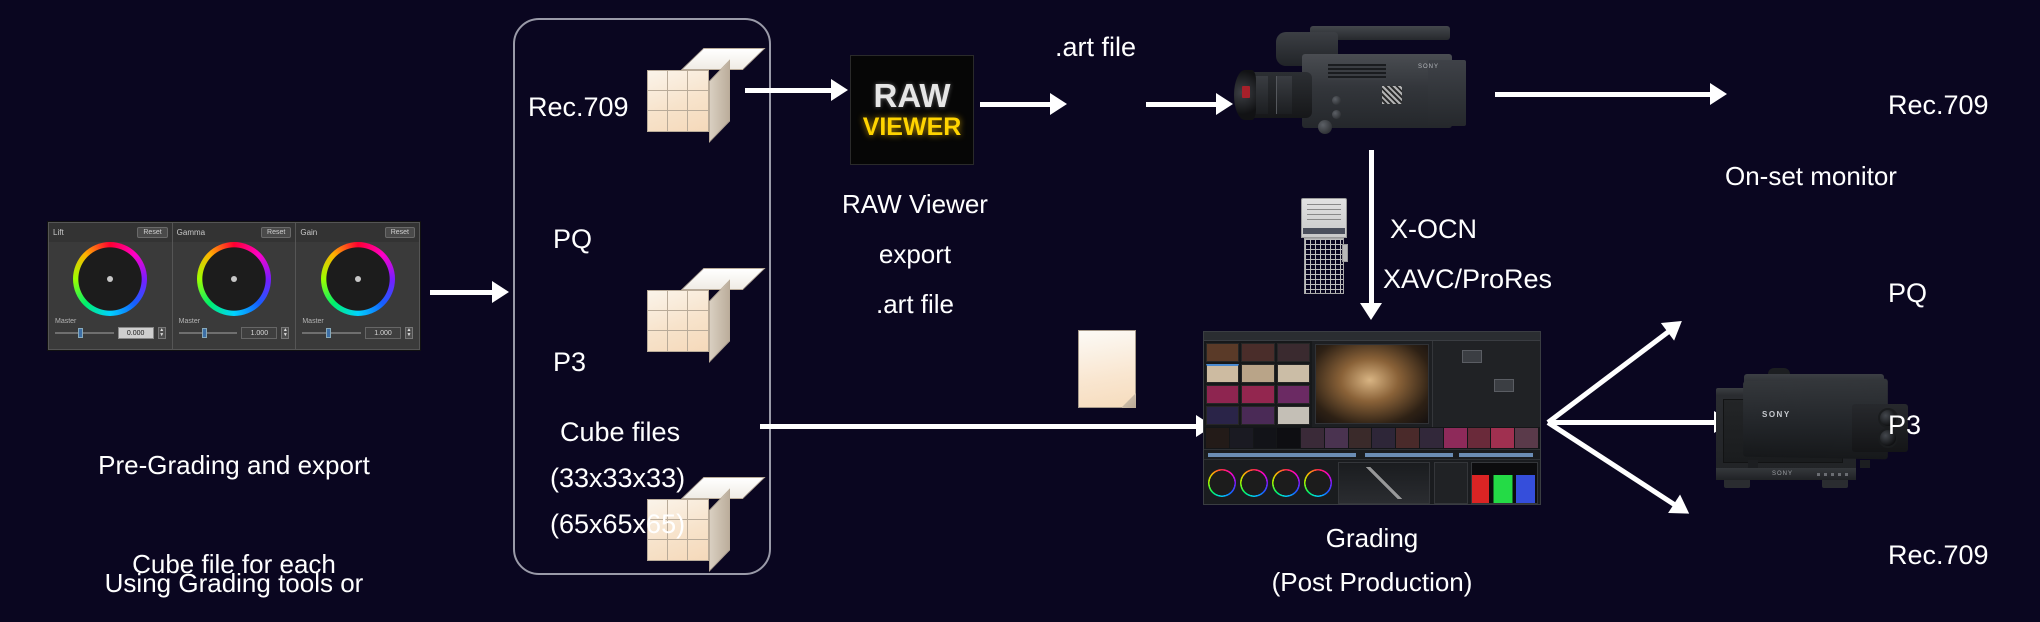 This screenshot has width=2040, height=622. I want to click on cube-icon-pq, so click(705, 315).